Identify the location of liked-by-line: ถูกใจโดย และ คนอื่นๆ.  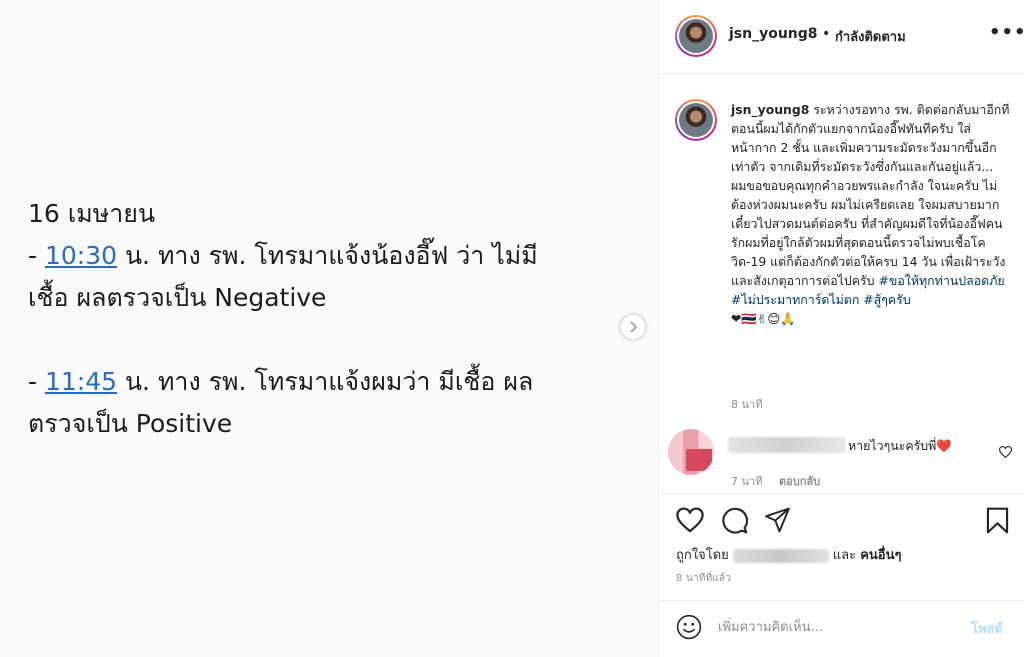
(789, 555).